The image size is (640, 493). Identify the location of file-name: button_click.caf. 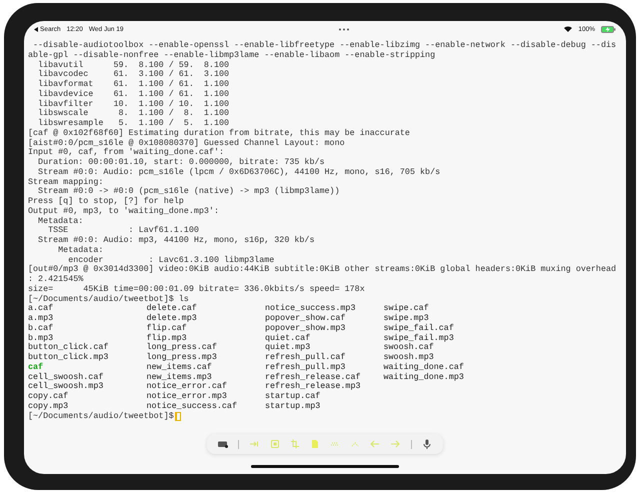
(68, 347).